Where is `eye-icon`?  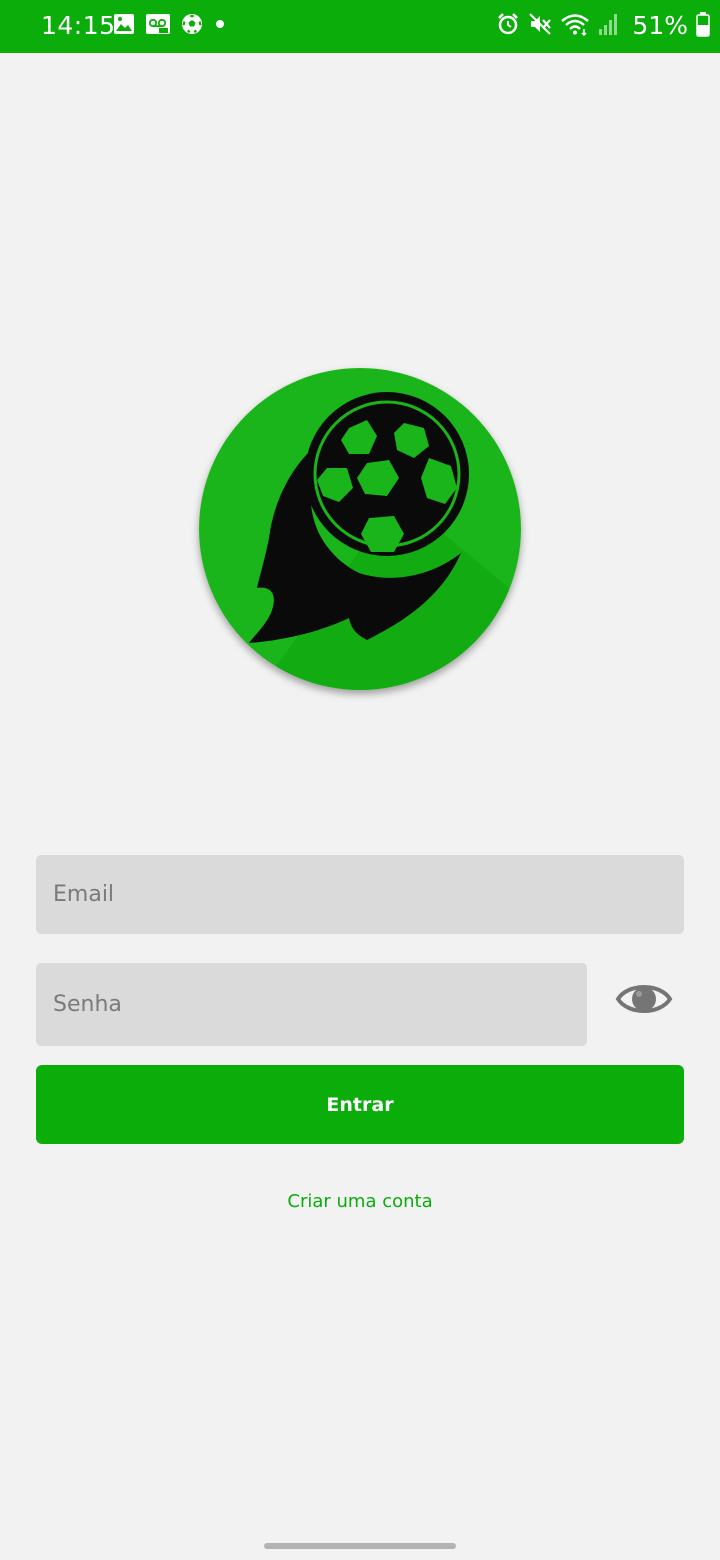 eye-icon is located at coordinates (644, 999).